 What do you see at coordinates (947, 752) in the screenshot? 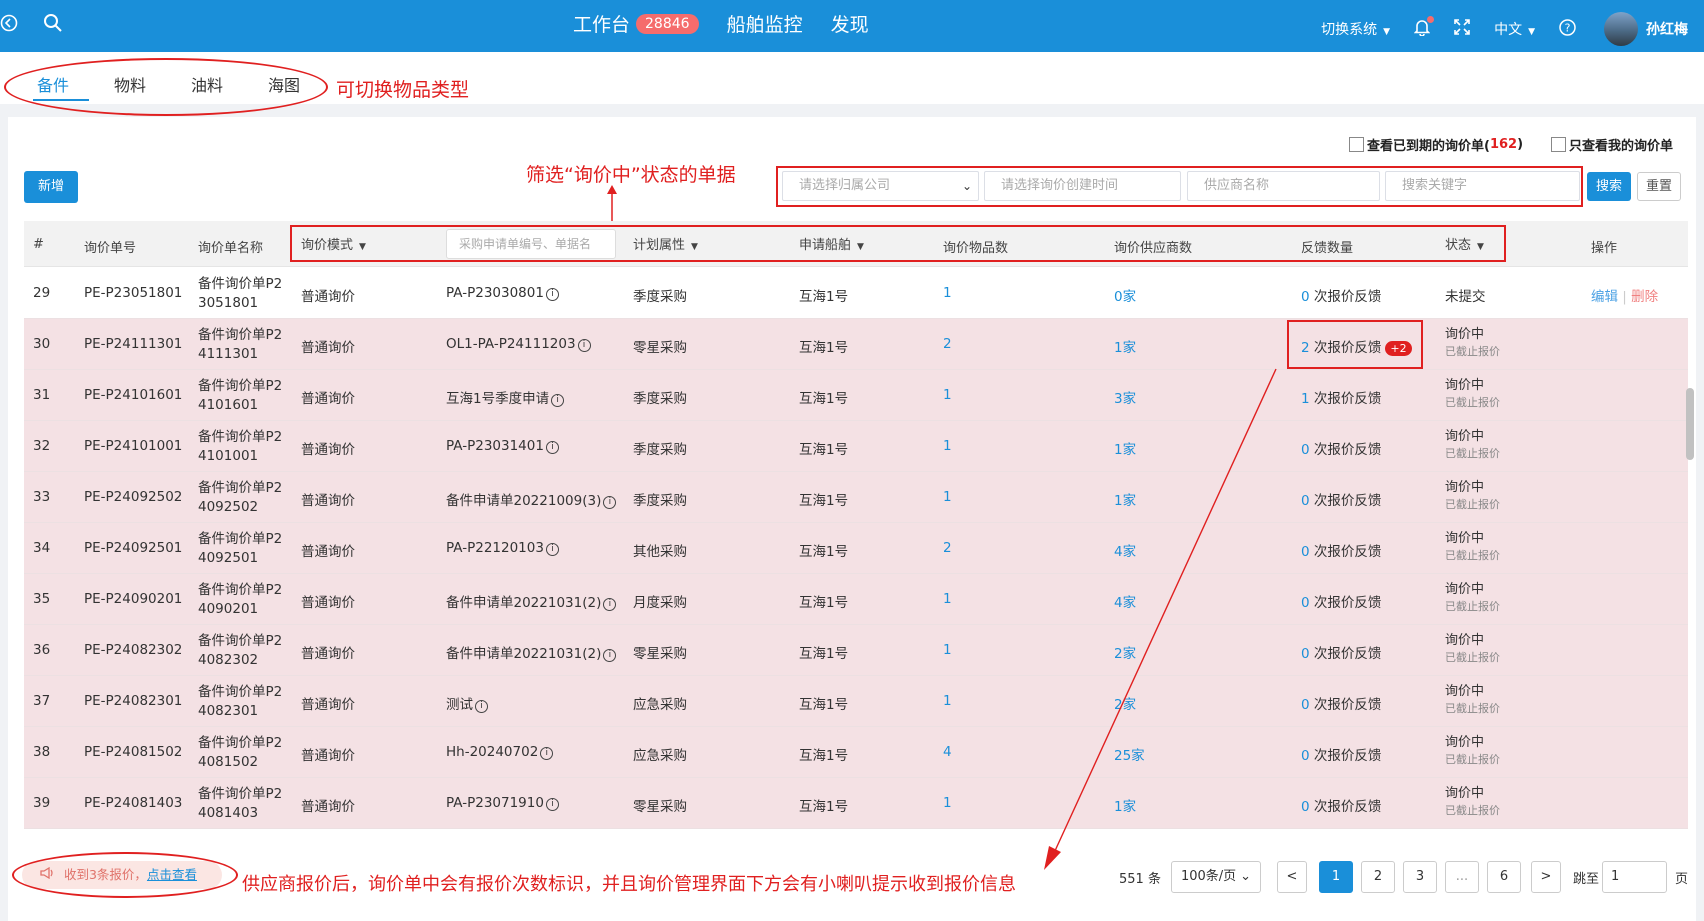
I see `item-count-link: 4` at bounding box center [947, 752].